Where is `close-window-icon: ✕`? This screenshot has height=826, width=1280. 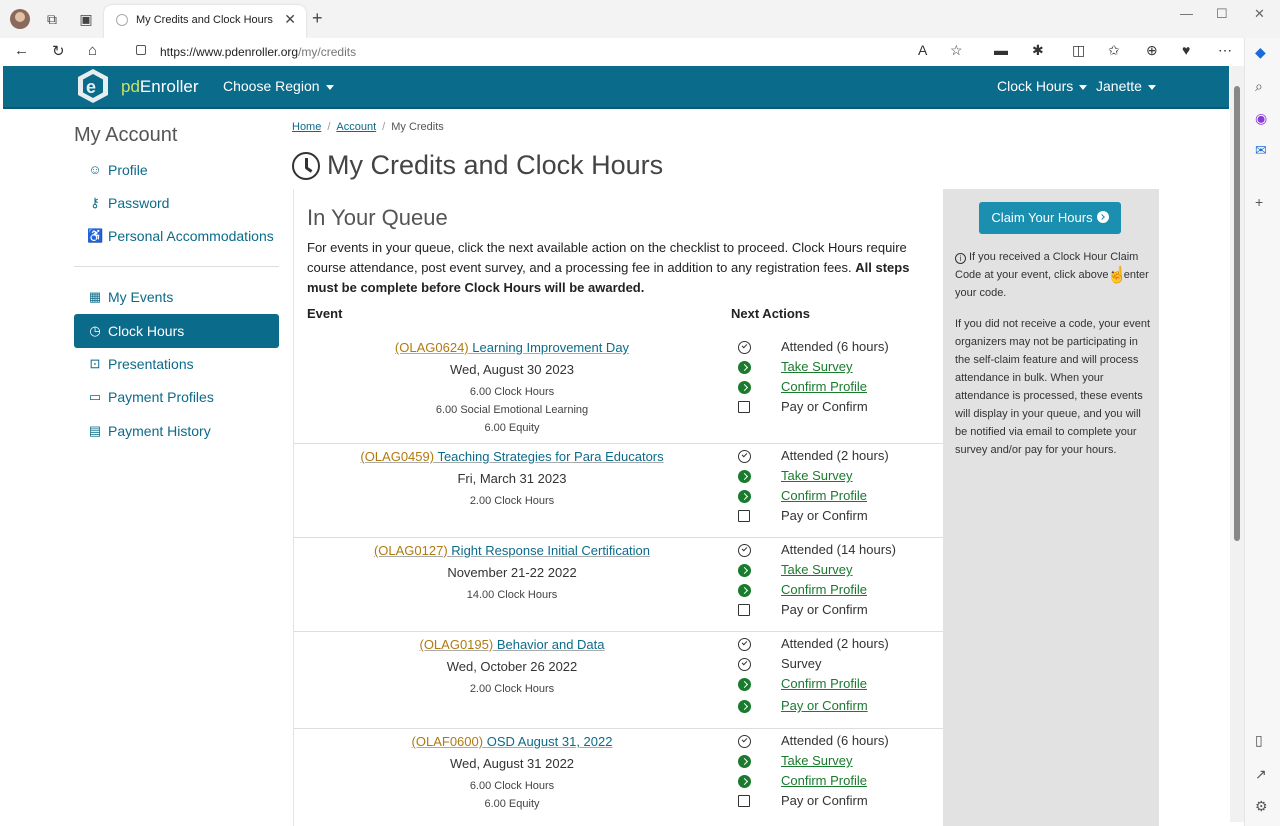
close-window-icon: ✕ is located at coordinates (1259, 14).